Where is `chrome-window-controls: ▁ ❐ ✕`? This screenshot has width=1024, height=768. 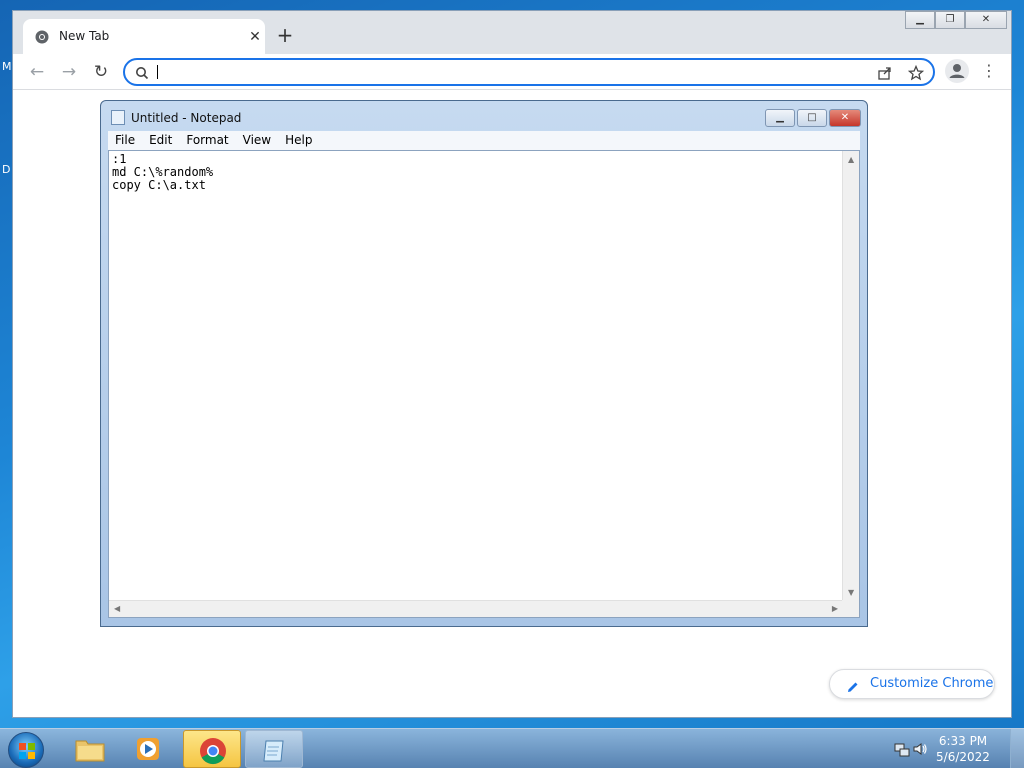
chrome-window-controls: ▁ ❐ ✕ is located at coordinates (956, 20).